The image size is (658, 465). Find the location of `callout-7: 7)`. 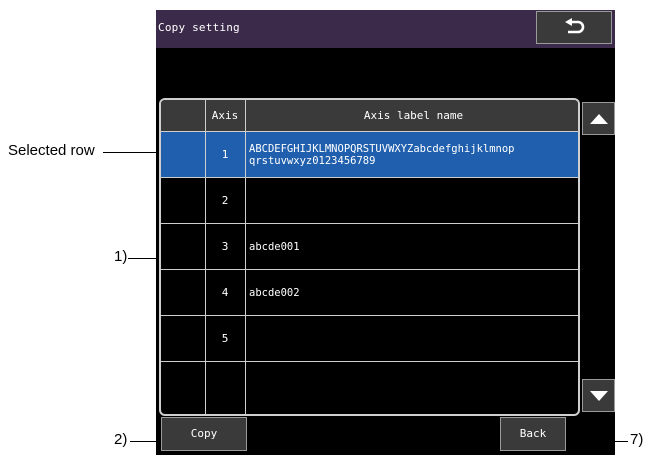

callout-7: 7) is located at coordinates (637, 439).